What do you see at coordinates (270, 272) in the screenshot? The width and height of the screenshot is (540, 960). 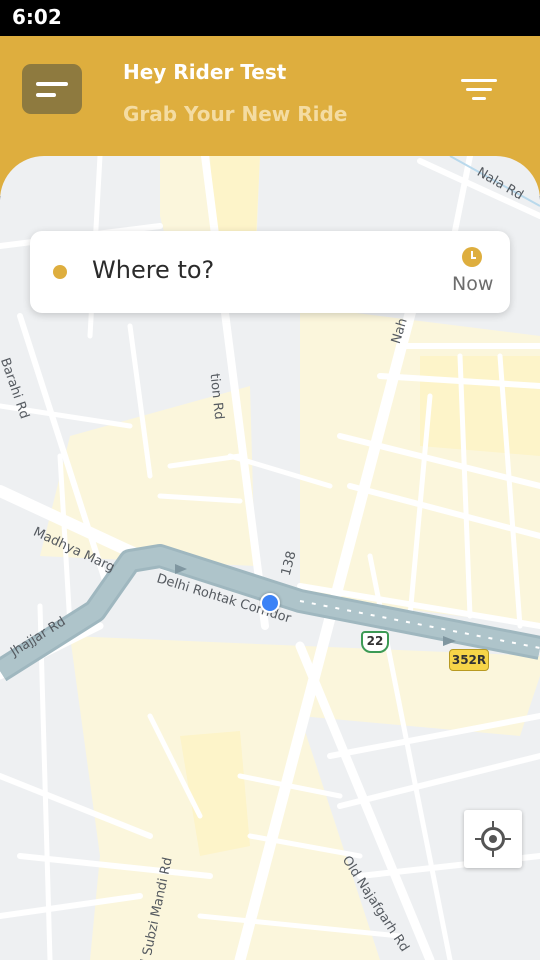 I see `destination-search: Where to? Now` at bounding box center [270, 272].